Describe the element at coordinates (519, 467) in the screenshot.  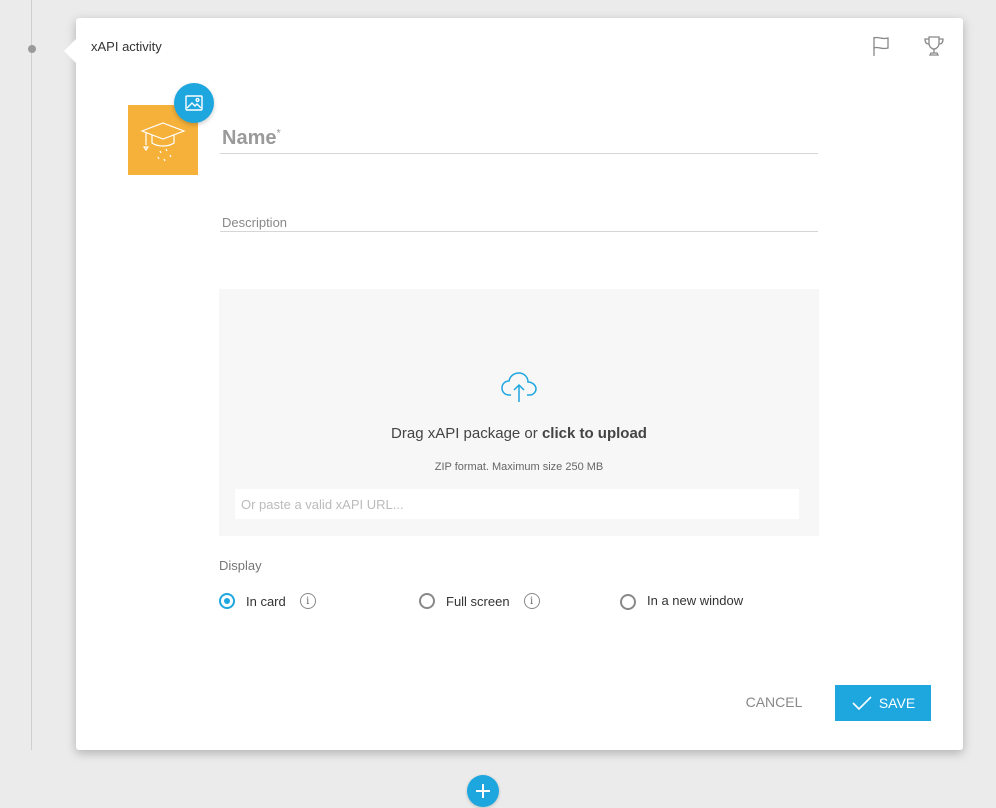
I see `upload-format-note: ZIP format. Maximum size 250 MB` at that location.